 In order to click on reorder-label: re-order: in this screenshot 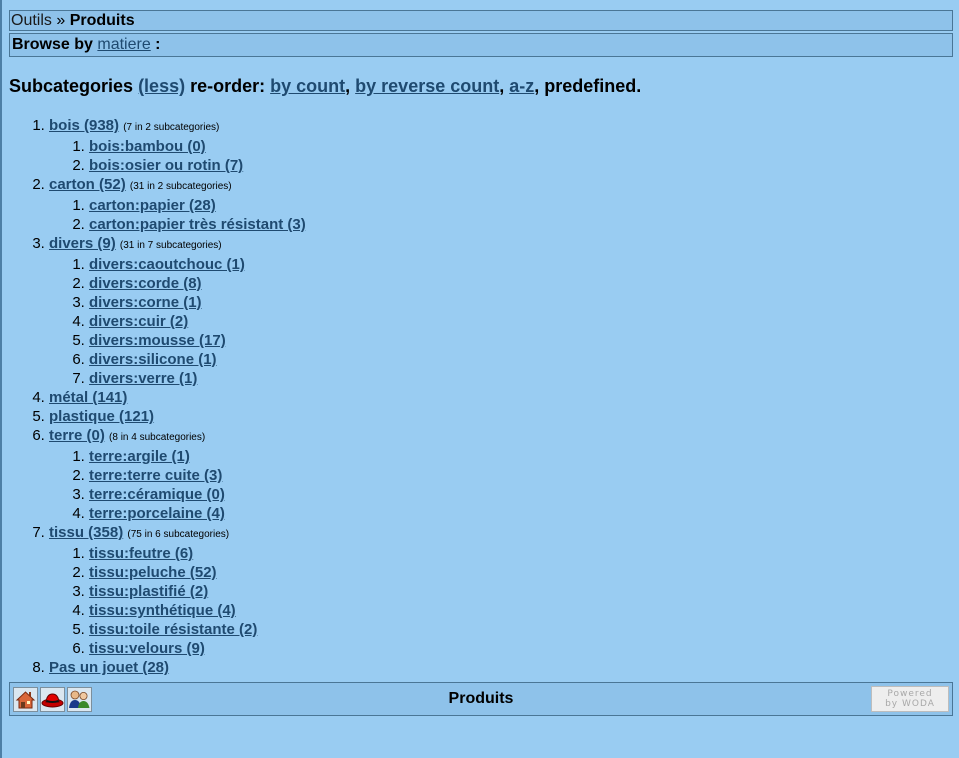, I will do `click(228, 86)`.